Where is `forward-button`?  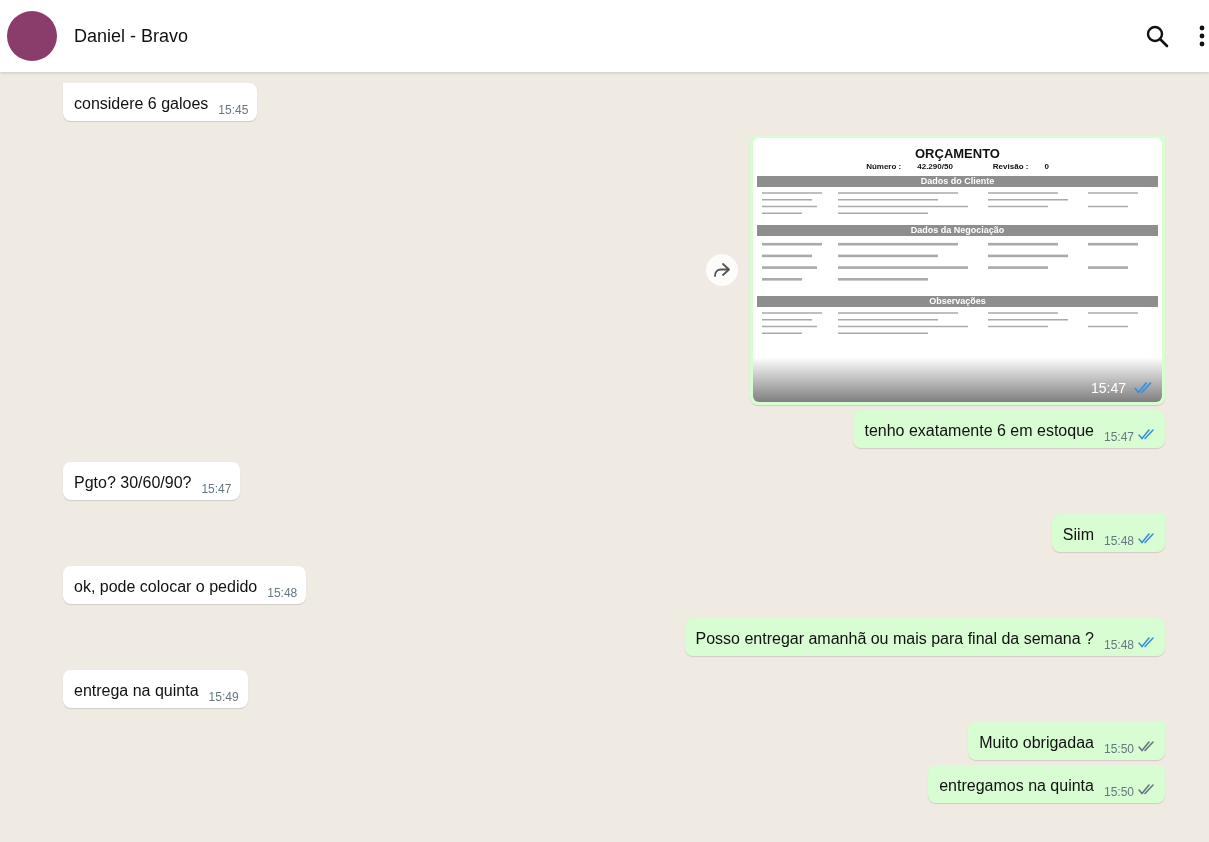 forward-button is located at coordinates (722, 270).